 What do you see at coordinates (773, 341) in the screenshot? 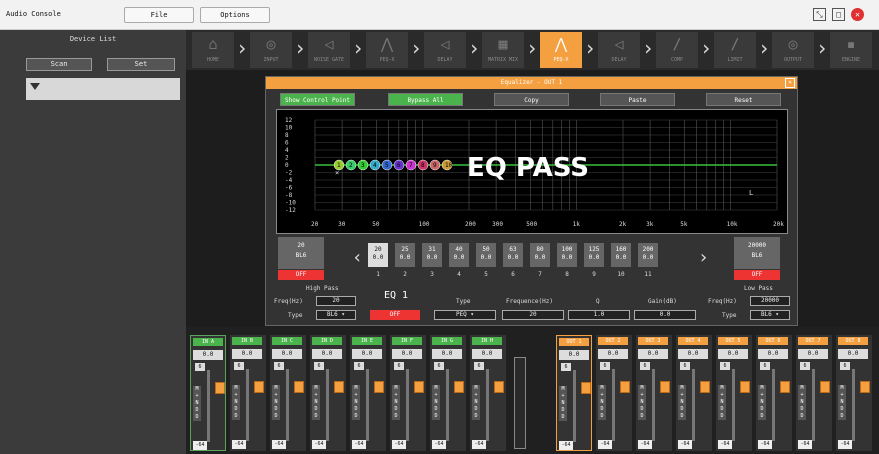
I see `strip-name: OUT 6` at bounding box center [773, 341].